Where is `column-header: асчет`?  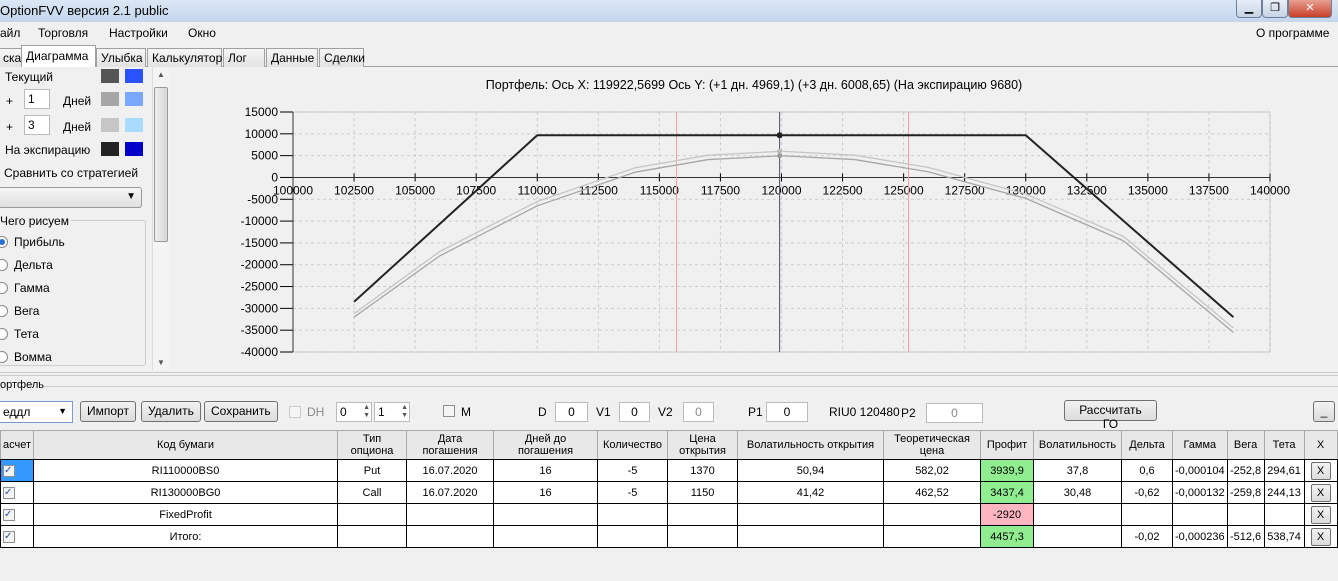
column-header: асчет is located at coordinates (17, 445).